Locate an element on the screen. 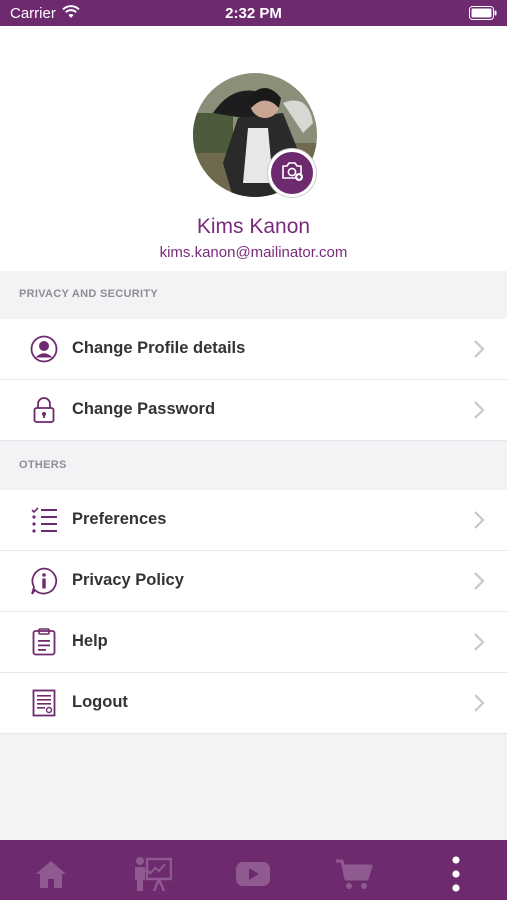 The height and width of the screenshot is (900, 507). menu-item-help: Help is located at coordinates (253, 642).